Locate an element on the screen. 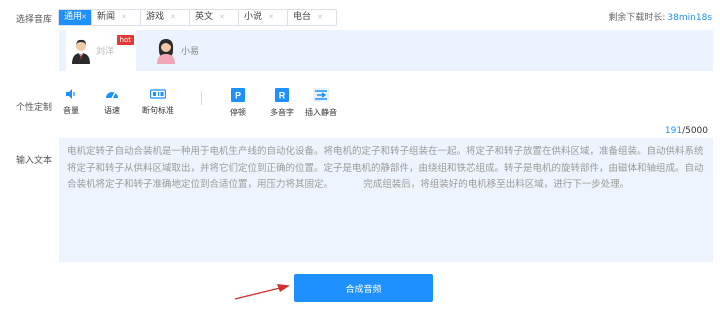 This screenshot has height=312, width=720. char-counter: 191/5000 is located at coordinates (686, 131).